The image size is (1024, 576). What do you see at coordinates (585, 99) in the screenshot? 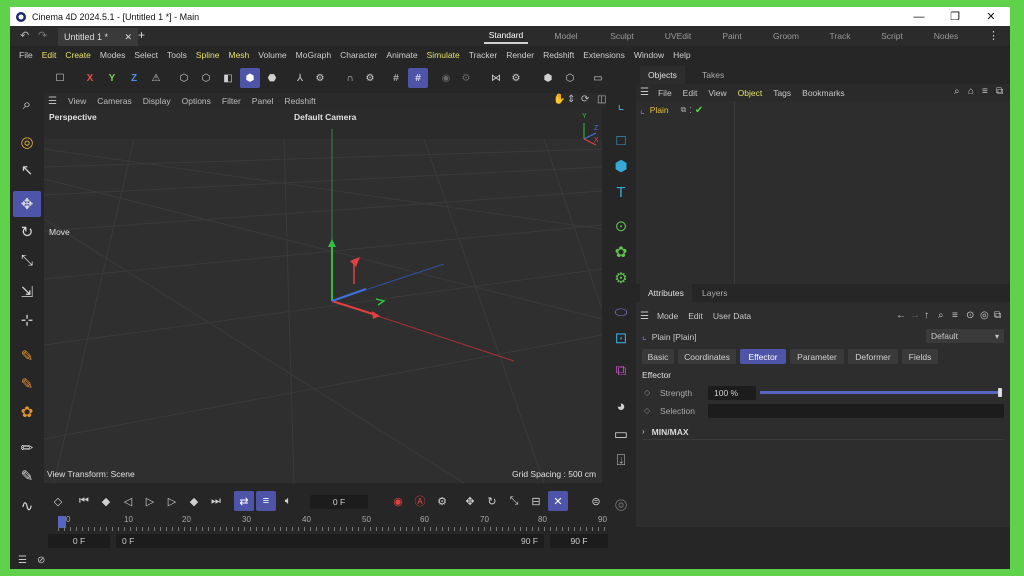
I see `orbit-view-icon: ⟳` at bounding box center [585, 99].